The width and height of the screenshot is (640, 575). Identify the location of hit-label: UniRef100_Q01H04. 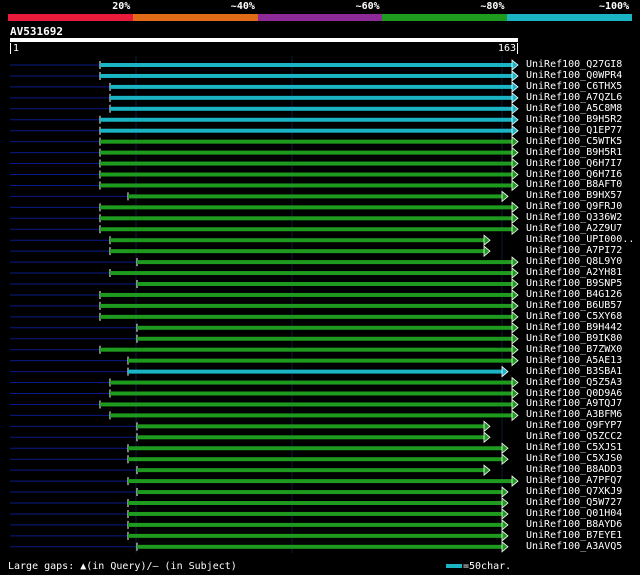
(574, 513).